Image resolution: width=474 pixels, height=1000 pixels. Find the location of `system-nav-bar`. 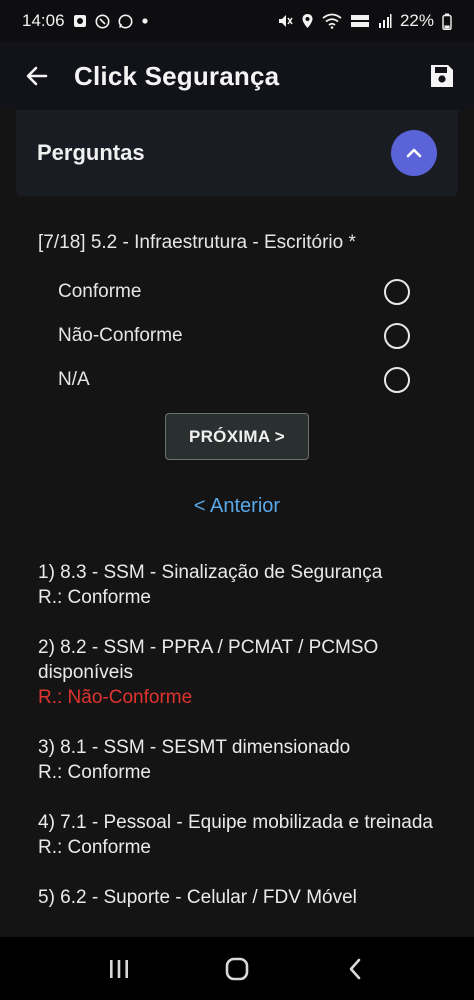

system-nav-bar is located at coordinates (237, 968).